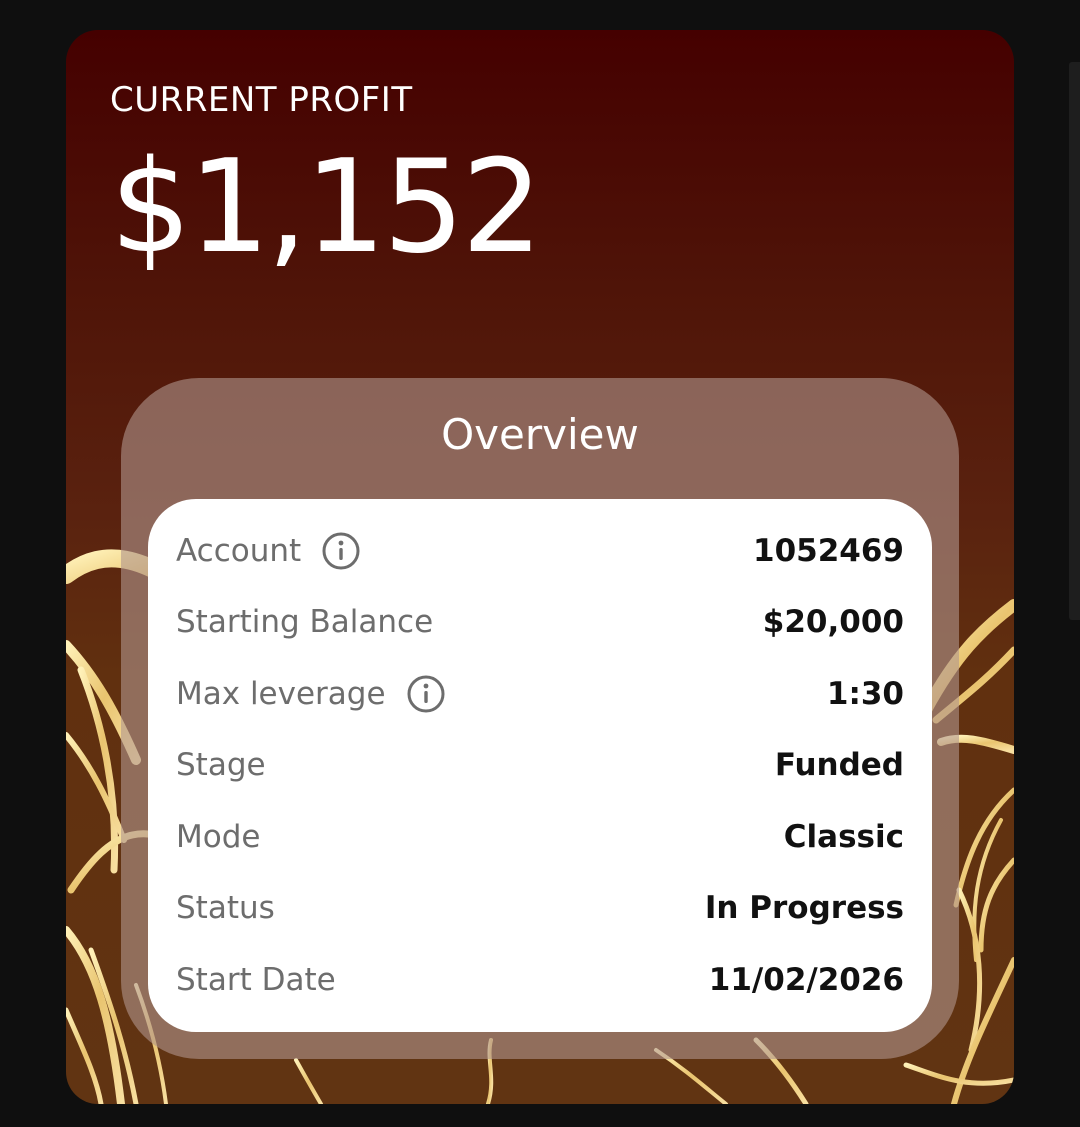  Describe the element at coordinates (540, 434) in the screenshot. I see `overview-title: Overview` at that location.